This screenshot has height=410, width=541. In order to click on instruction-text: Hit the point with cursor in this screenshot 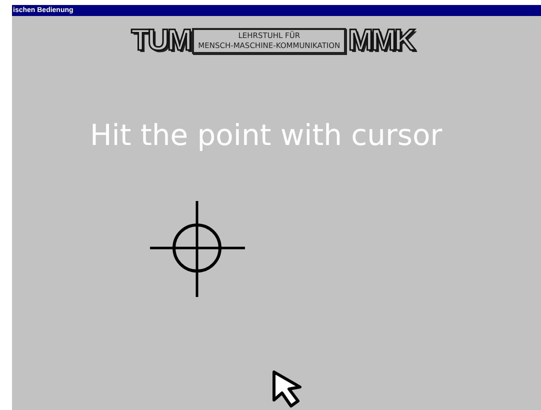, I will do `click(266, 135)`.